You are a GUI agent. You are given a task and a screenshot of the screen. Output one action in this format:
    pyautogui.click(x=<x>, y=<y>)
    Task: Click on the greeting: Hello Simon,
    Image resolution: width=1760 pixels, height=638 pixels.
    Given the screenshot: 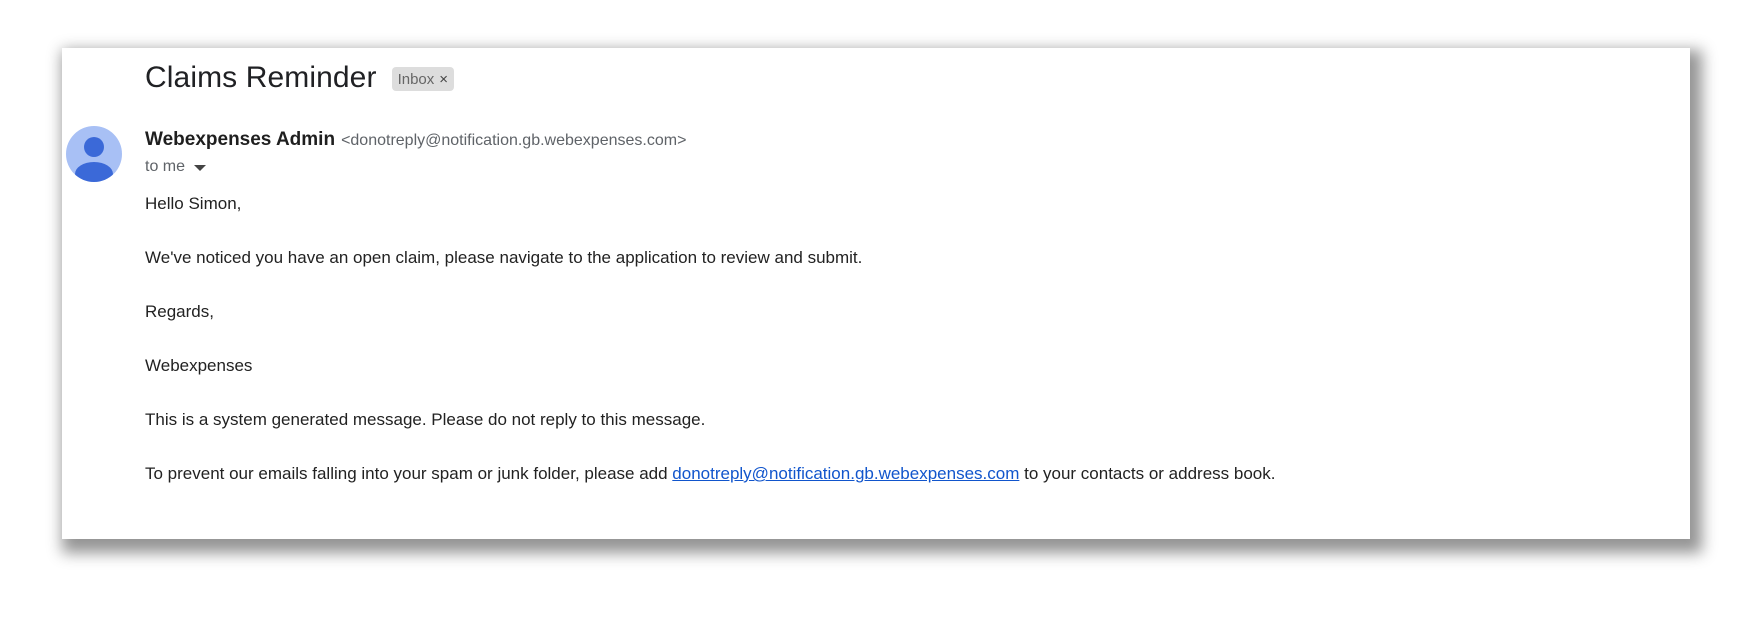 What is the action you would take?
    pyautogui.click(x=193, y=203)
    